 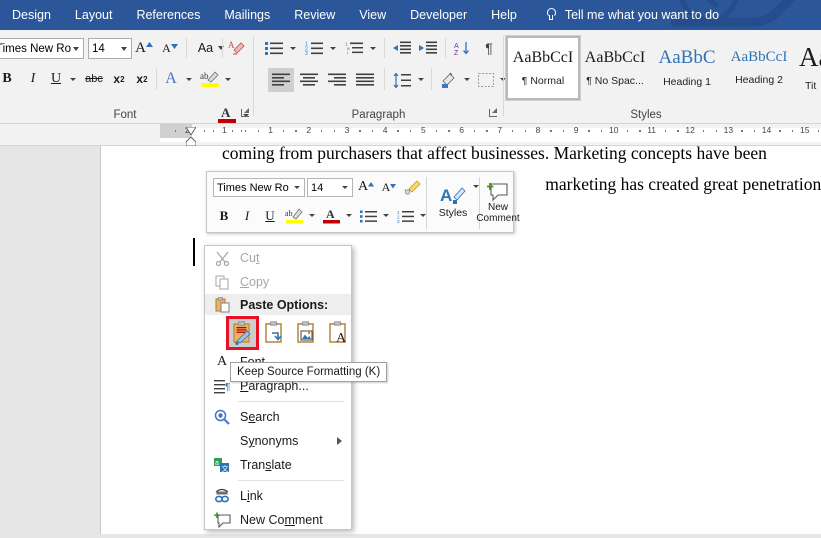 I want to click on bold-button: B, so click(x=9, y=79).